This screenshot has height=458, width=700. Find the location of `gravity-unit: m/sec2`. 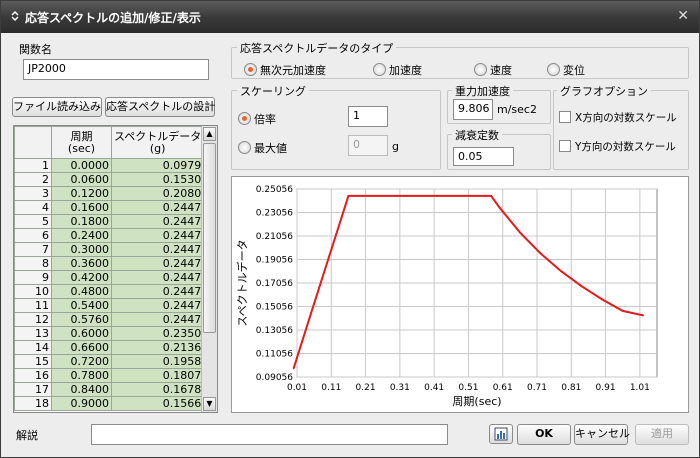

gravity-unit: m/sec2 is located at coordinates (517, 109).